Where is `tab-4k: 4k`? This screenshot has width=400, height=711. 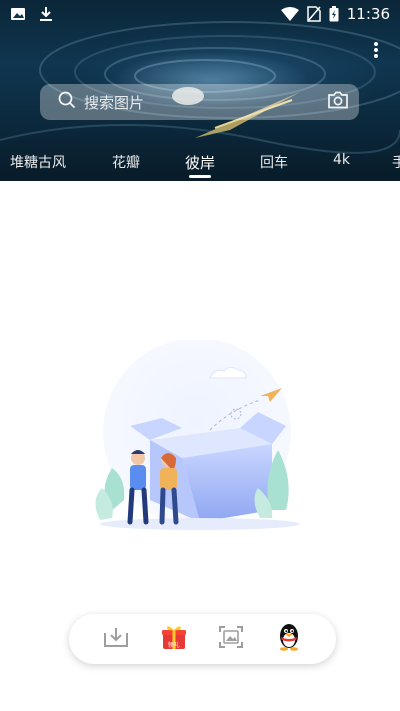 tab-4k: 4k is located at coordinates (341, 160).